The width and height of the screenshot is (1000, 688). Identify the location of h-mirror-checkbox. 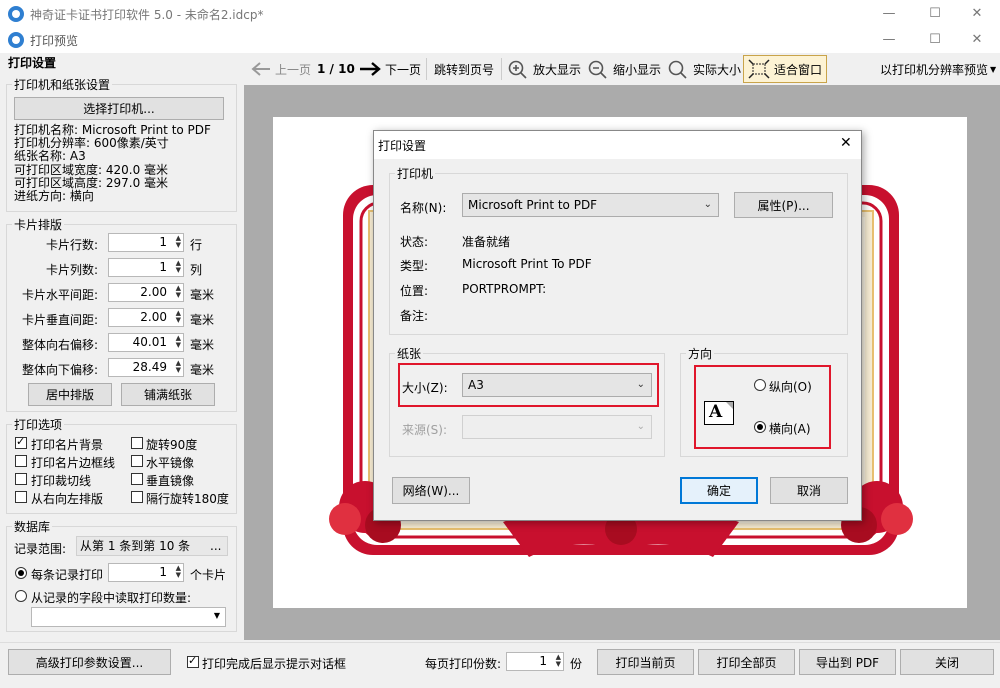
(137, 461).